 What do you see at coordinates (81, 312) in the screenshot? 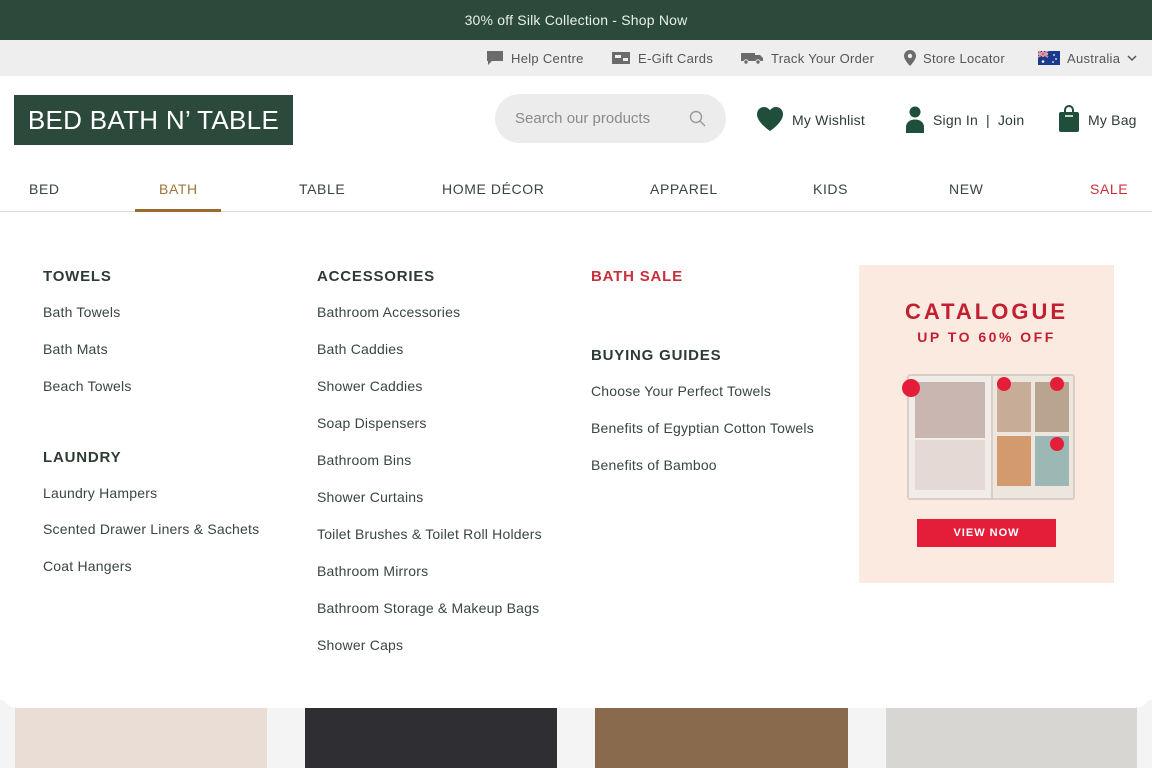
I see `menu-link: Bath Towels` at bounding box center [81, 312].